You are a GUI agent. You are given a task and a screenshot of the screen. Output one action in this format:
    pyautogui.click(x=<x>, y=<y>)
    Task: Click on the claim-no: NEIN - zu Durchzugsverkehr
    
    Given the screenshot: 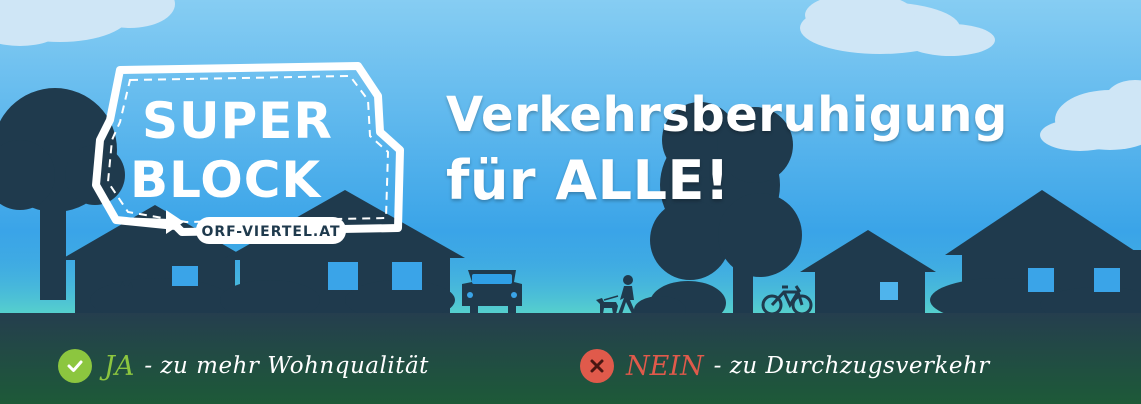 What is the action you would take?
    pyautogui.click(x=785, y=366)
    